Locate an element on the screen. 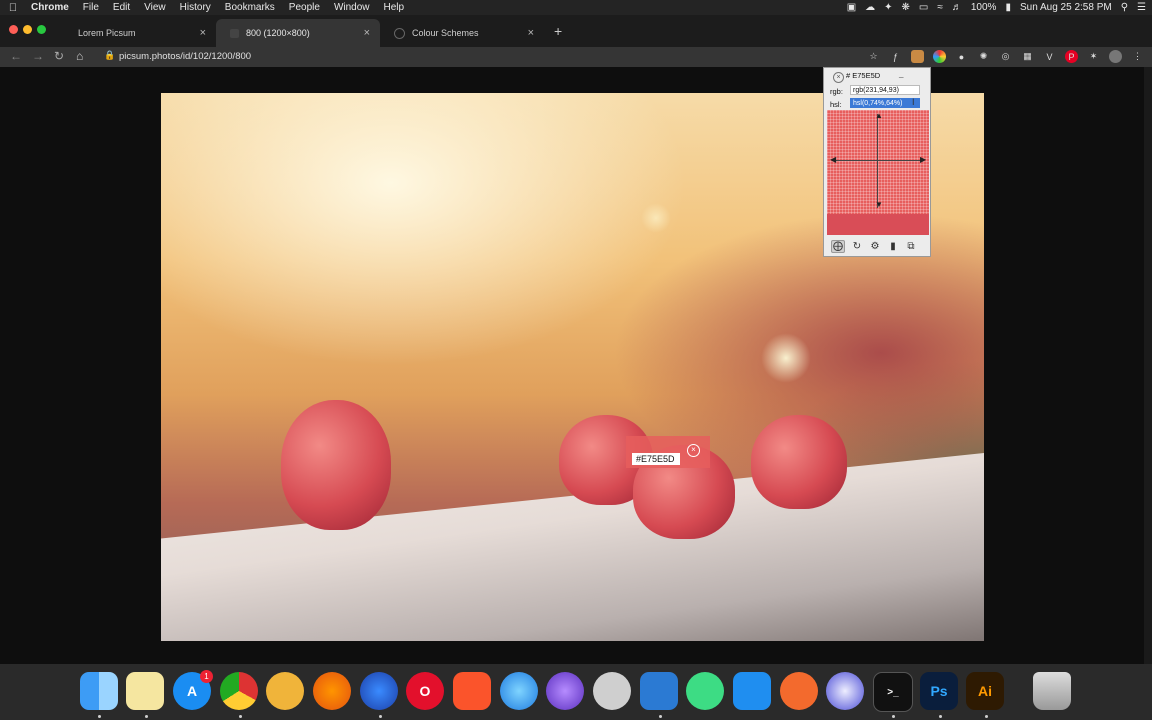  window-minimize-button is located at coordinates (27, 29).